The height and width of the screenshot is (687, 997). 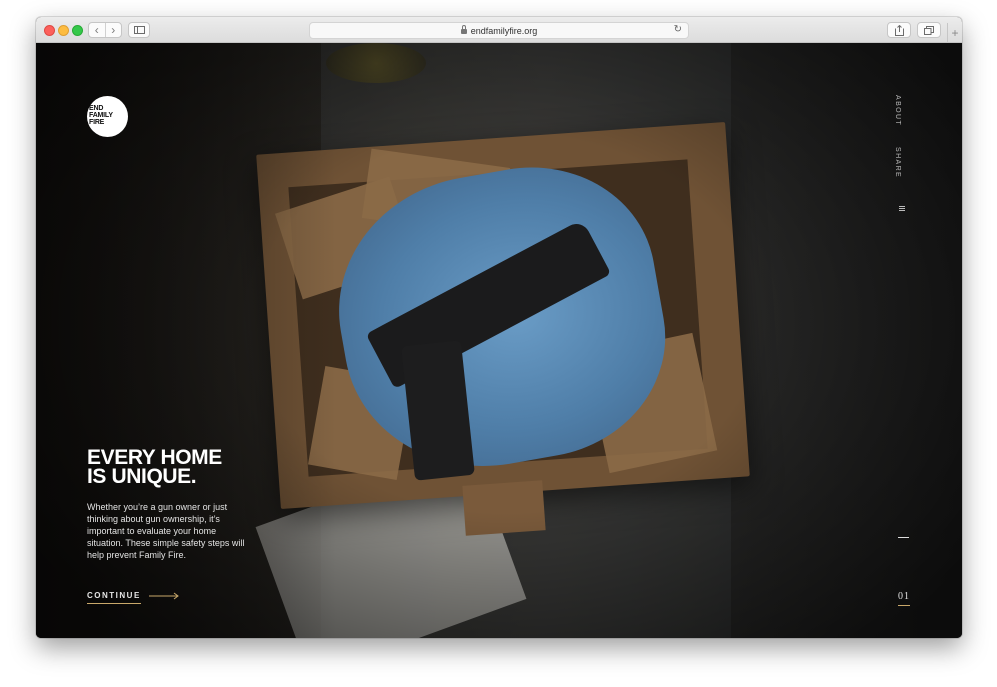 I want to click on sidebar-icon, so click(x=139, y=30).